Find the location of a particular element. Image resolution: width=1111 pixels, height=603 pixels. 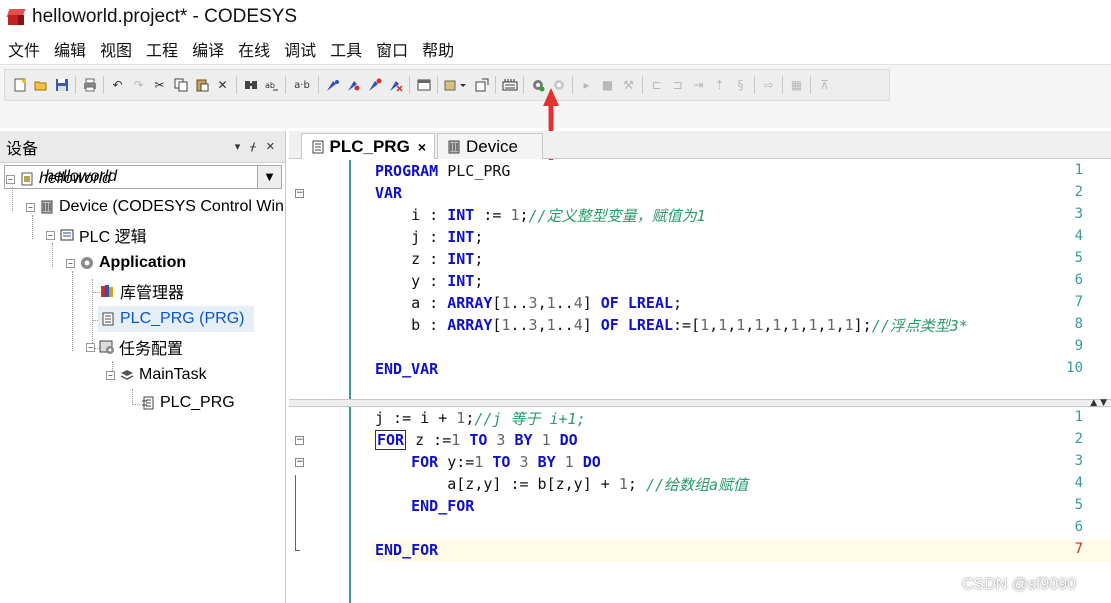

copy-icon is located at coordinates (180, 85).